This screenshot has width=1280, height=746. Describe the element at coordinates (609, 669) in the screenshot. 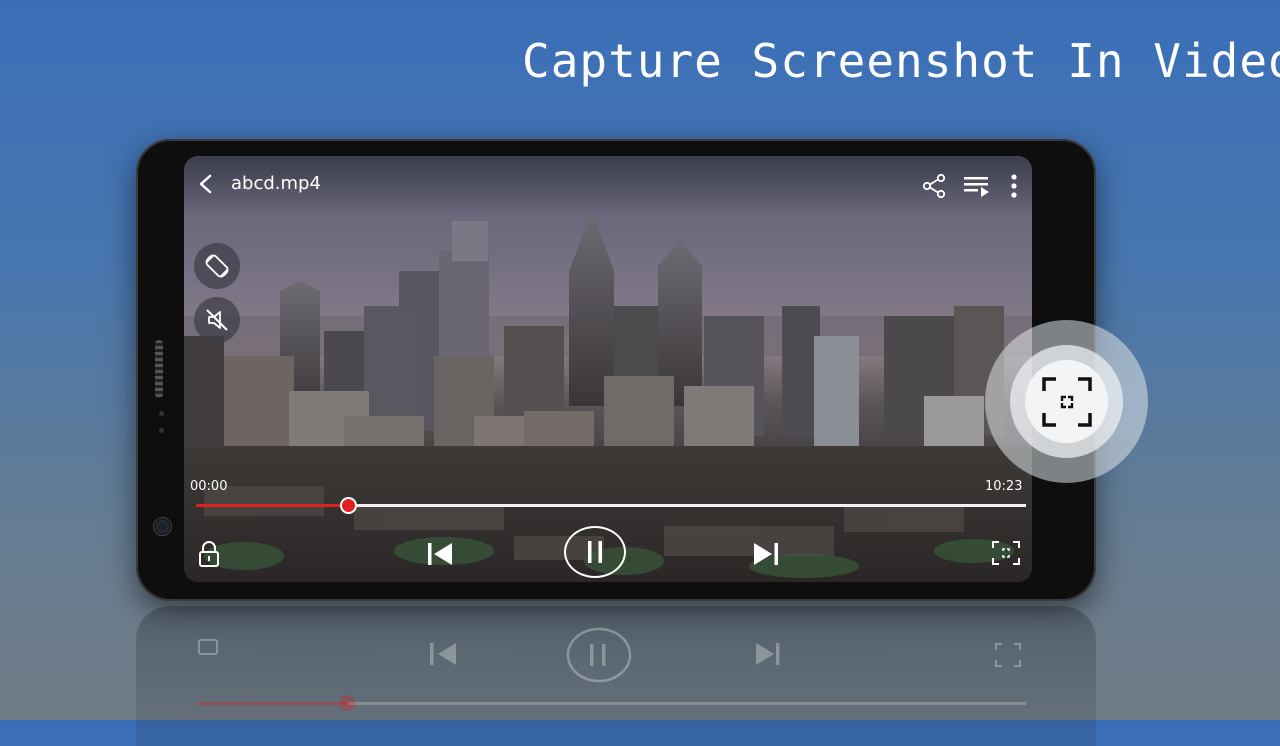

I see `reflection-controls` at that location.